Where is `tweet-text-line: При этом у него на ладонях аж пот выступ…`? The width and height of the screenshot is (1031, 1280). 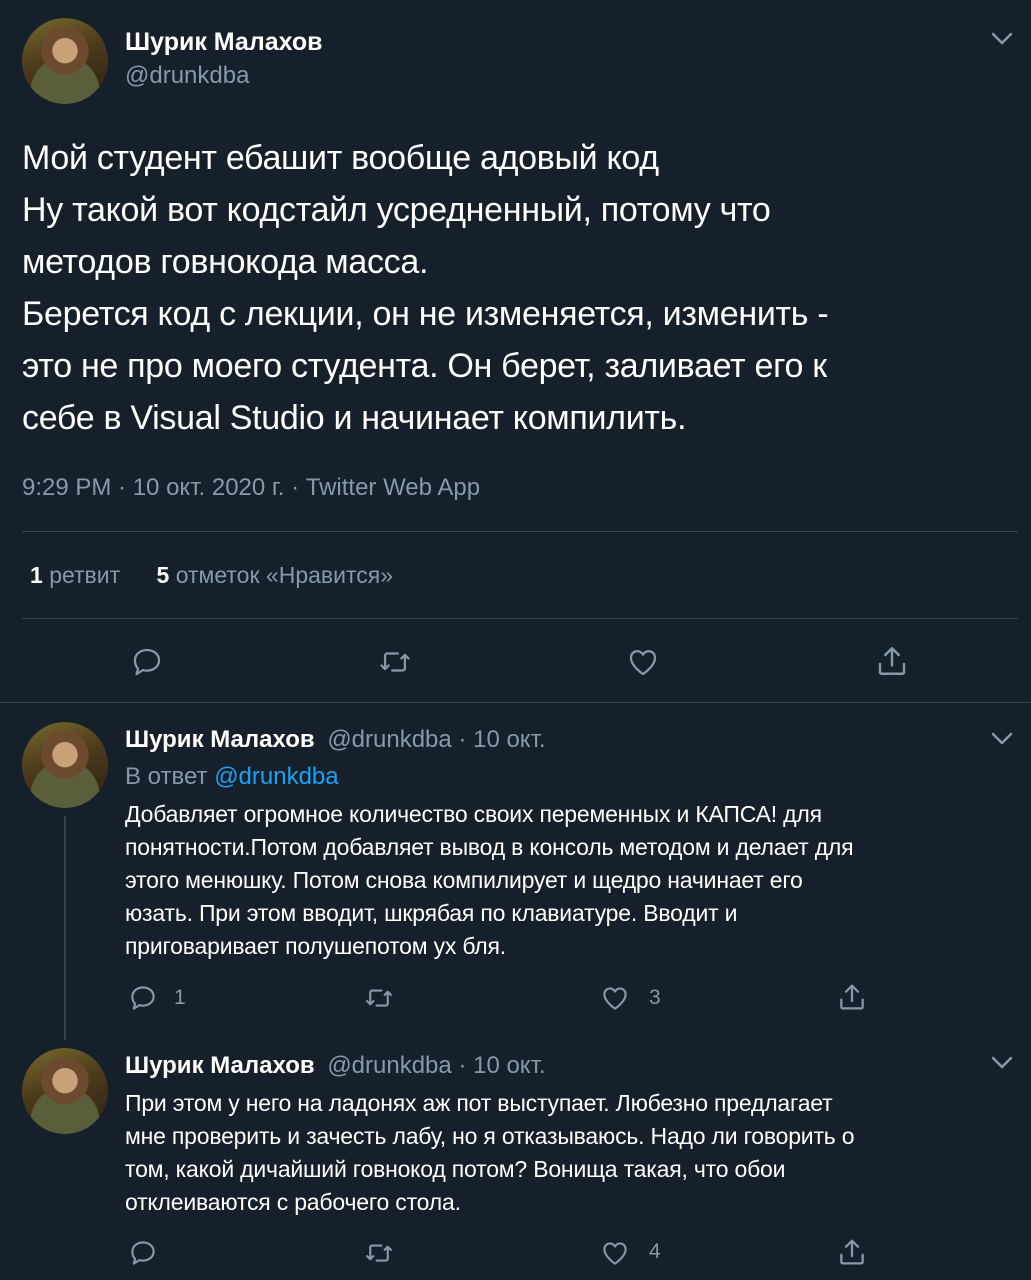 tweet-text-line: При этом у него на ладонях аж пот выступ… is located at coordinates (479, 1103).